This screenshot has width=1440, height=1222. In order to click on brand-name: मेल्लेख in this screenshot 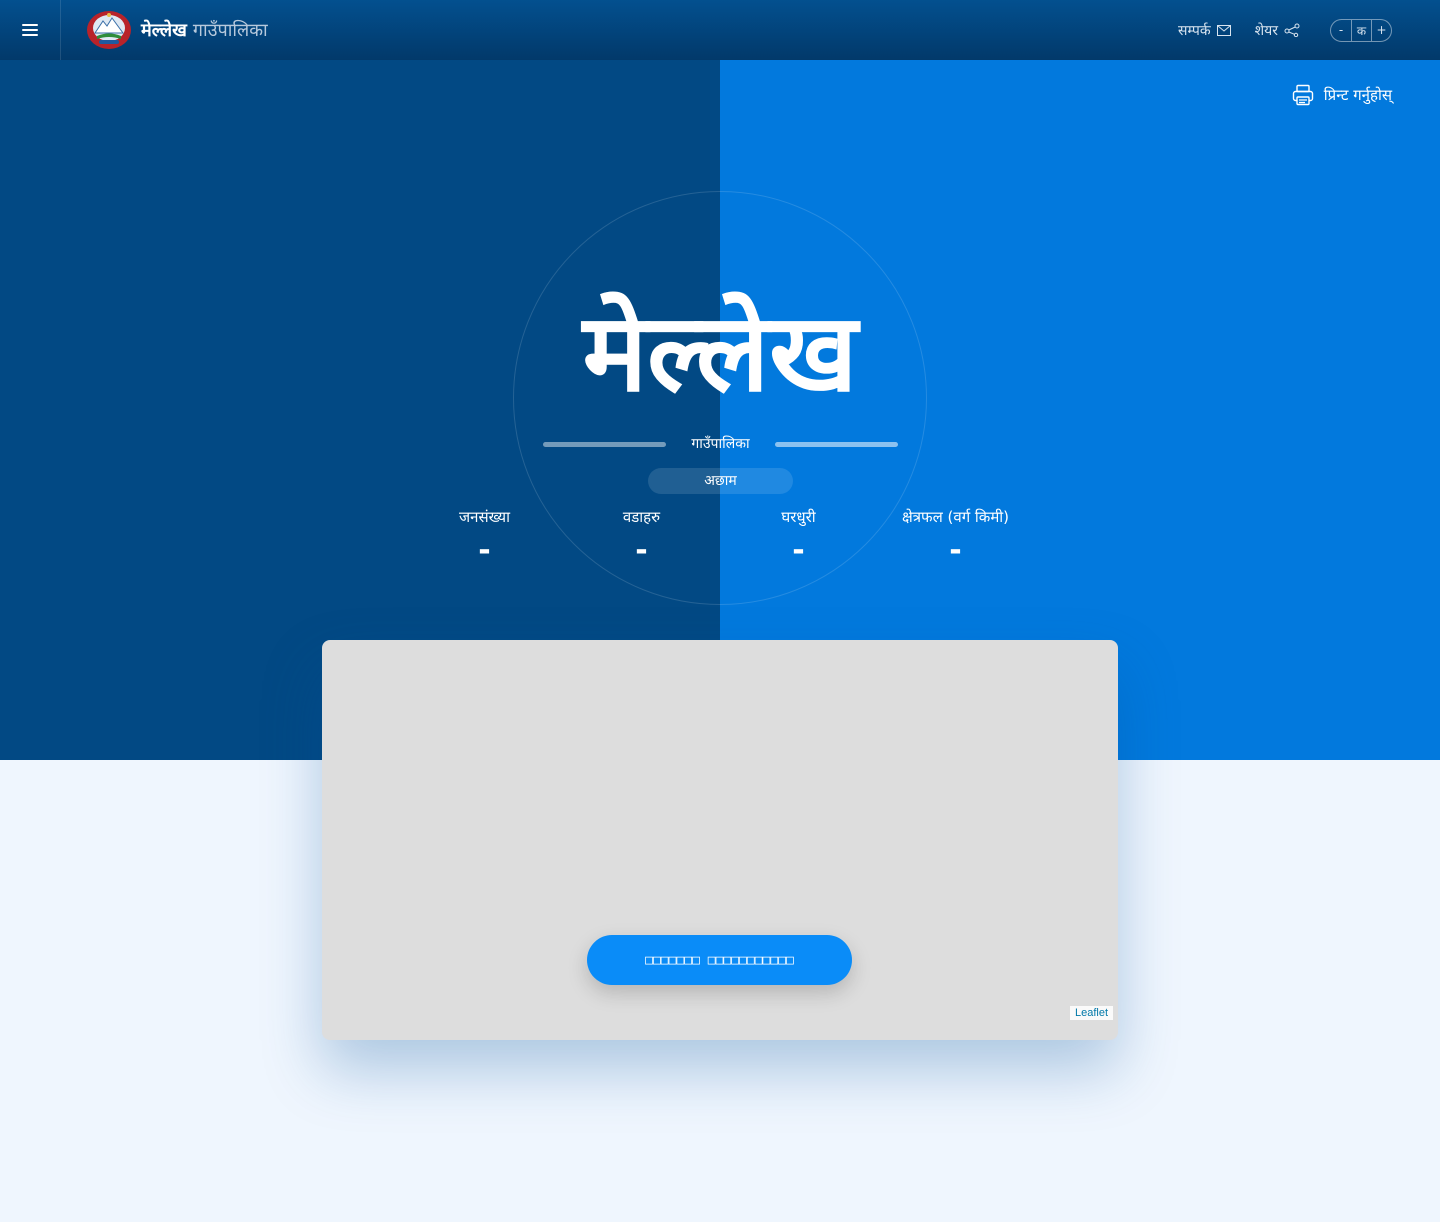, I will do `click(164, 30)`.